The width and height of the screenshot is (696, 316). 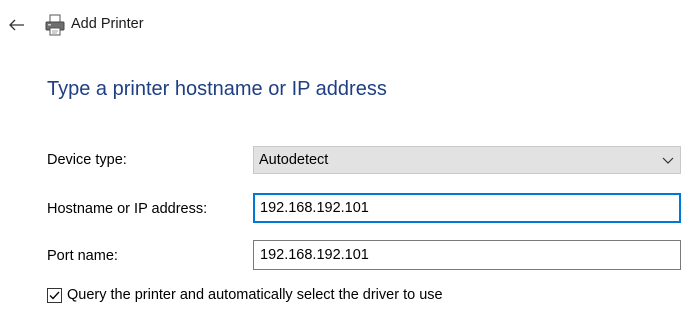 I want to click on window-title: Add Printer, so click(x=107, y=24).